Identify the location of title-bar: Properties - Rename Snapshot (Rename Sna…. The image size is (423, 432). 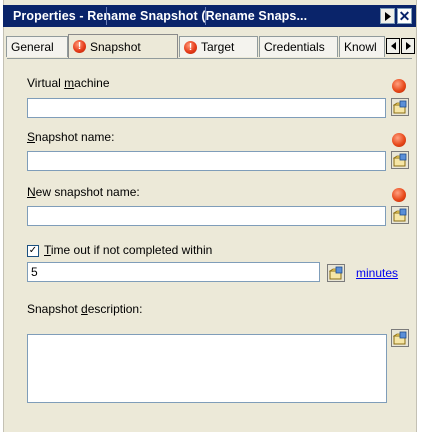
(209, 16).